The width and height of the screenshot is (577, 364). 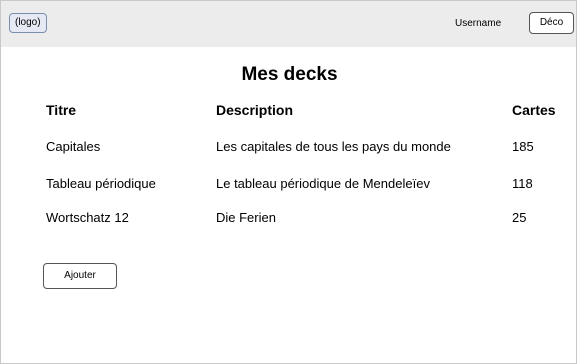 What do you see at coordinates (246, 217) in the screenshot?
I see `deck-description: Die Ferien` at bounding box center [246, 217].